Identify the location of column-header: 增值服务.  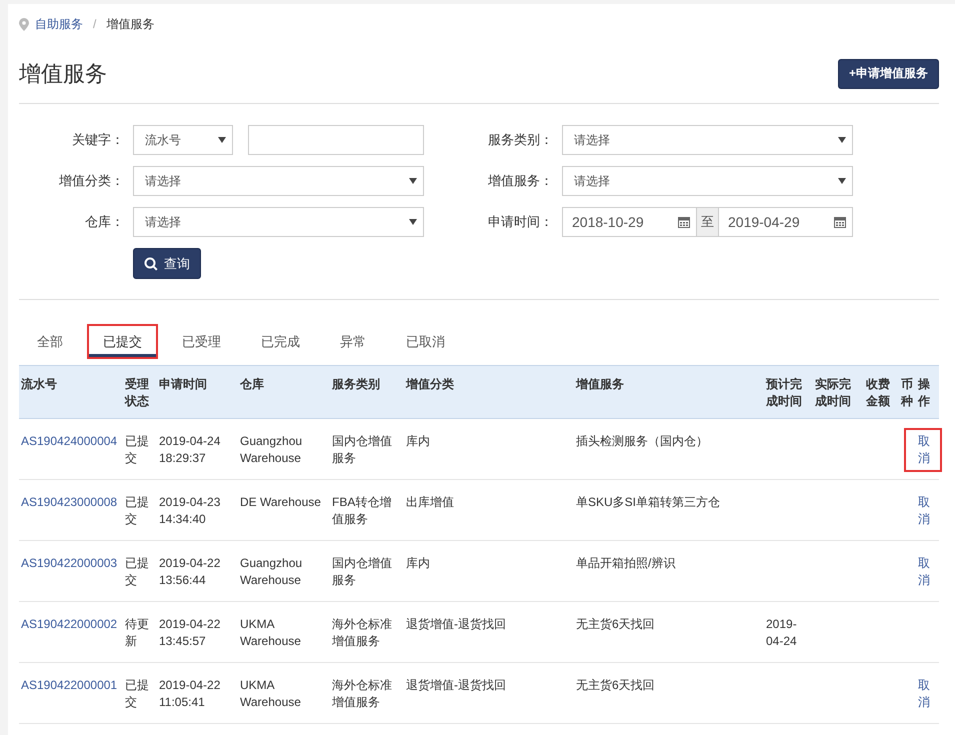
(669, 392).